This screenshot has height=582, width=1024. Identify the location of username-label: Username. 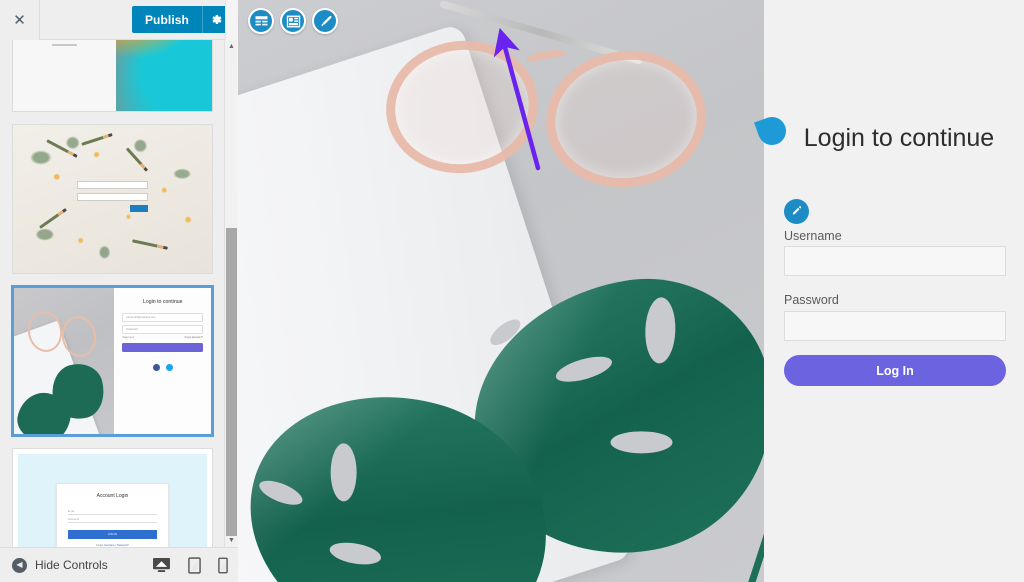
(813, 236).